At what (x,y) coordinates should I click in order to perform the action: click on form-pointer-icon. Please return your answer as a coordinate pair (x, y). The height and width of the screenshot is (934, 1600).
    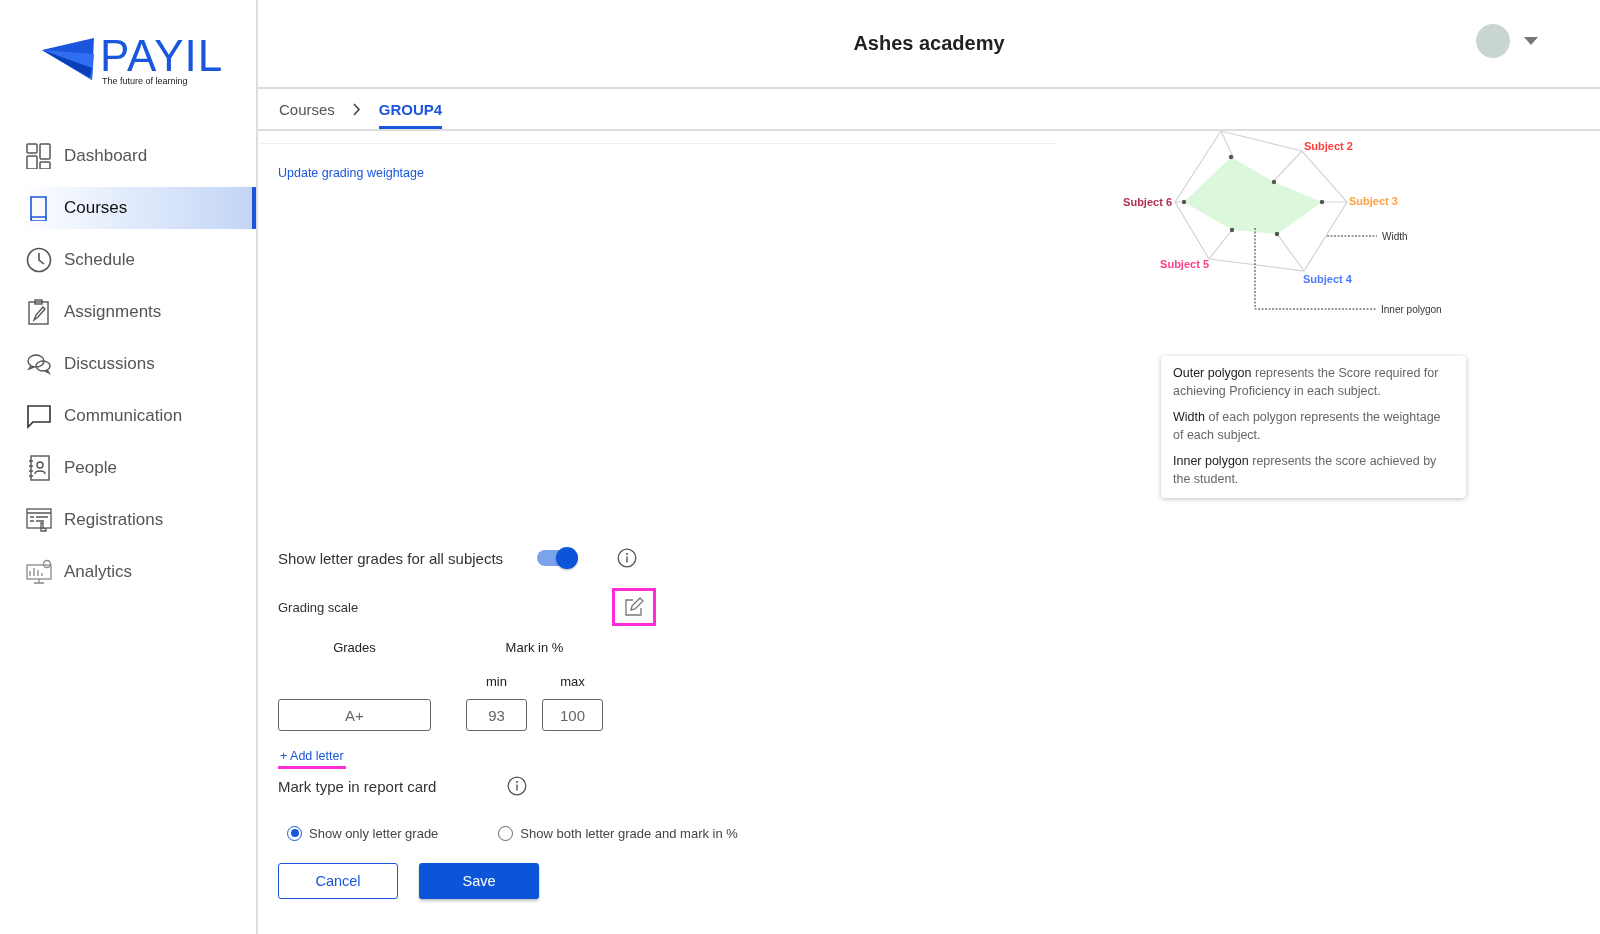
    Looking at the image, I should click on (39, 520).